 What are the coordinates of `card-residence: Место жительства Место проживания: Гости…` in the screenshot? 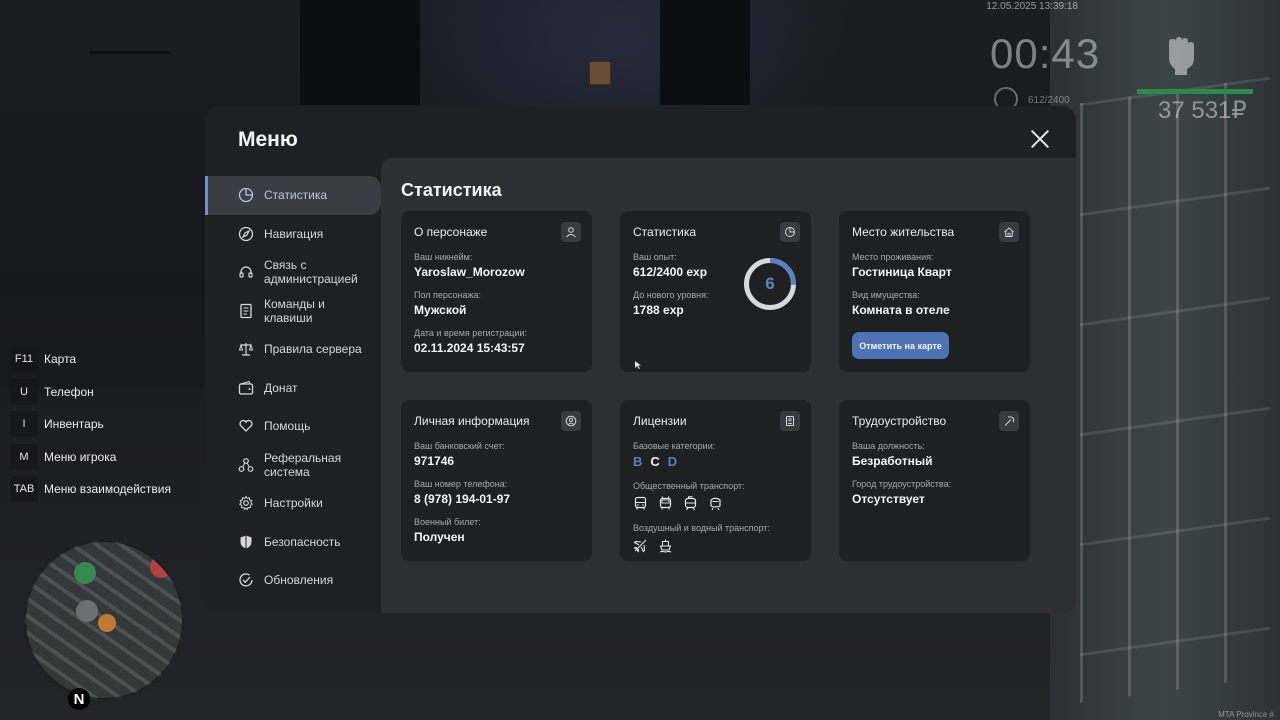 It's located at (934, 291).